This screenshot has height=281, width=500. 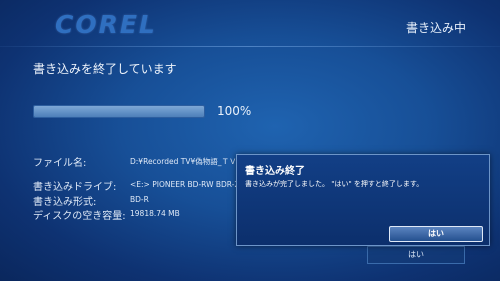 I want to click on free-space-value: 19818.74 MB, so click(x=155, y=213).